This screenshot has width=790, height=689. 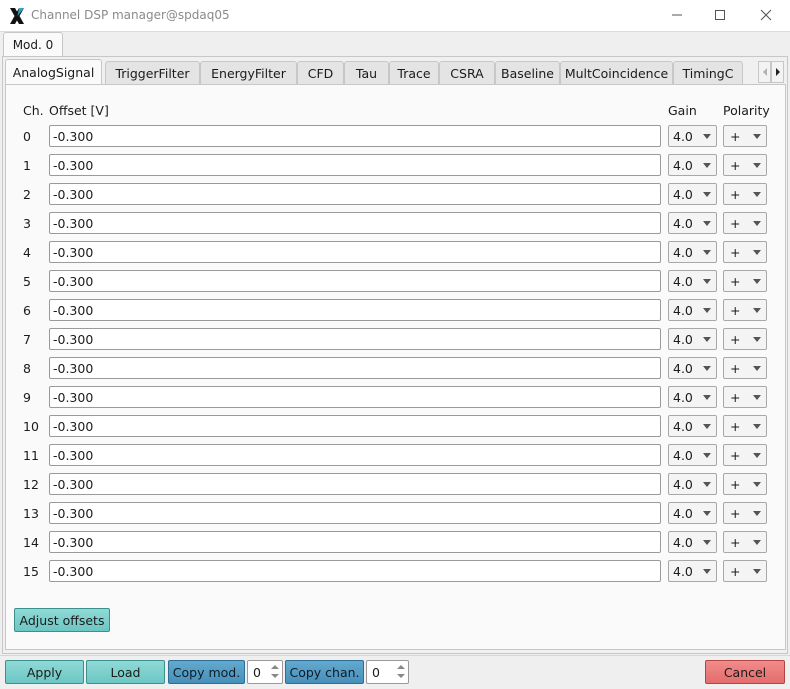 I want to click on copy-mod-button: Copy mod., so click(x=206, y=672).